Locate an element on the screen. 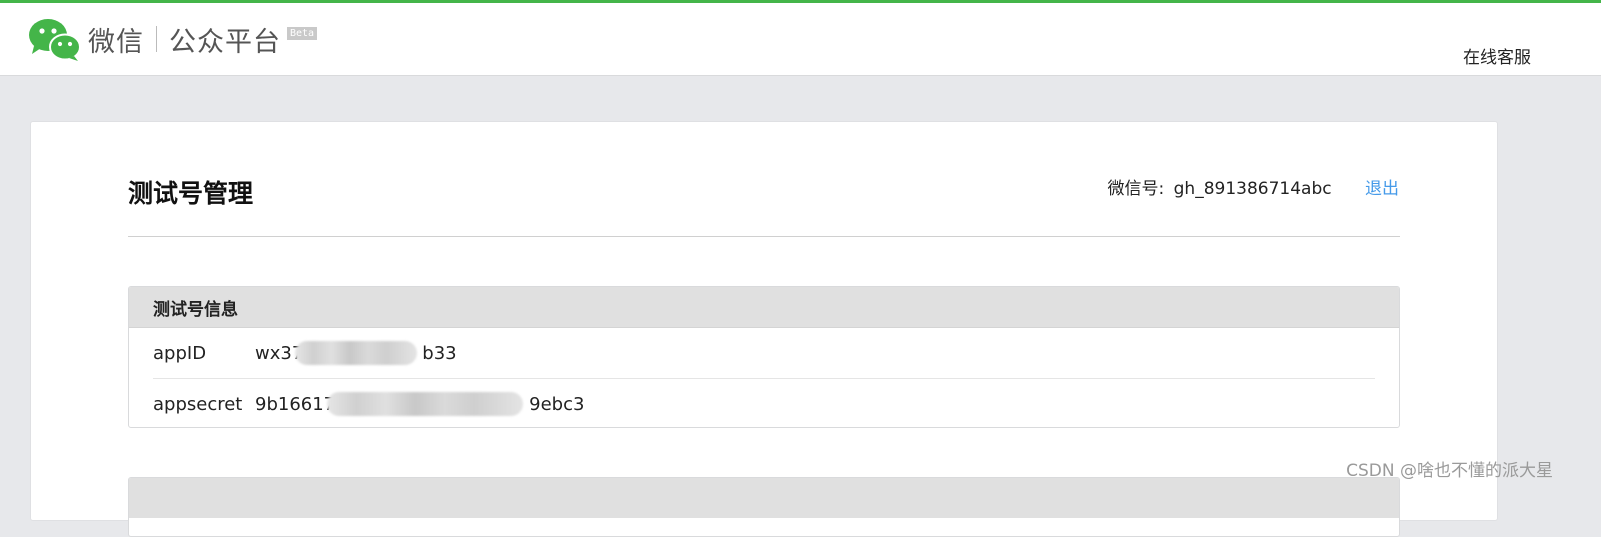  online-support-link: 在线客服 is located at coordinates (1497, 55).